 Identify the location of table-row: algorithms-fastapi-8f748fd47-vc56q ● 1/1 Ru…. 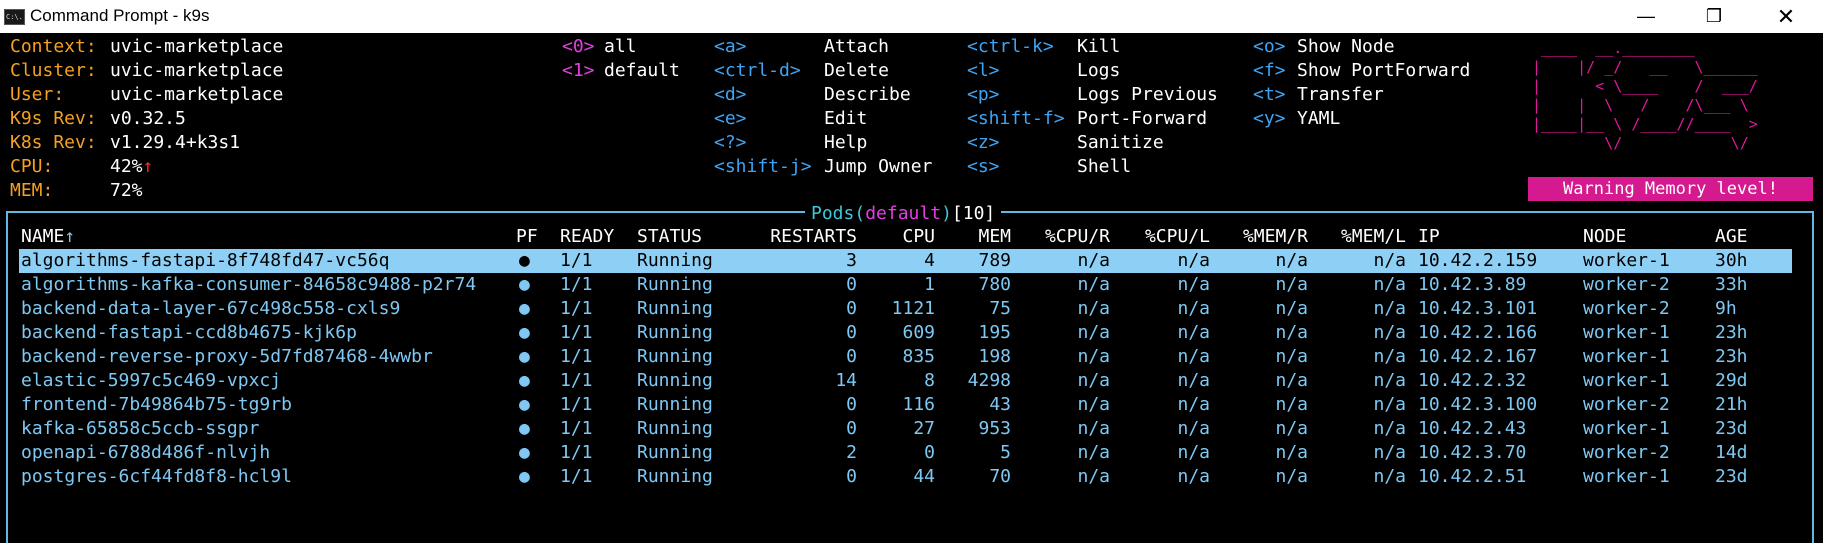
(905, 261).